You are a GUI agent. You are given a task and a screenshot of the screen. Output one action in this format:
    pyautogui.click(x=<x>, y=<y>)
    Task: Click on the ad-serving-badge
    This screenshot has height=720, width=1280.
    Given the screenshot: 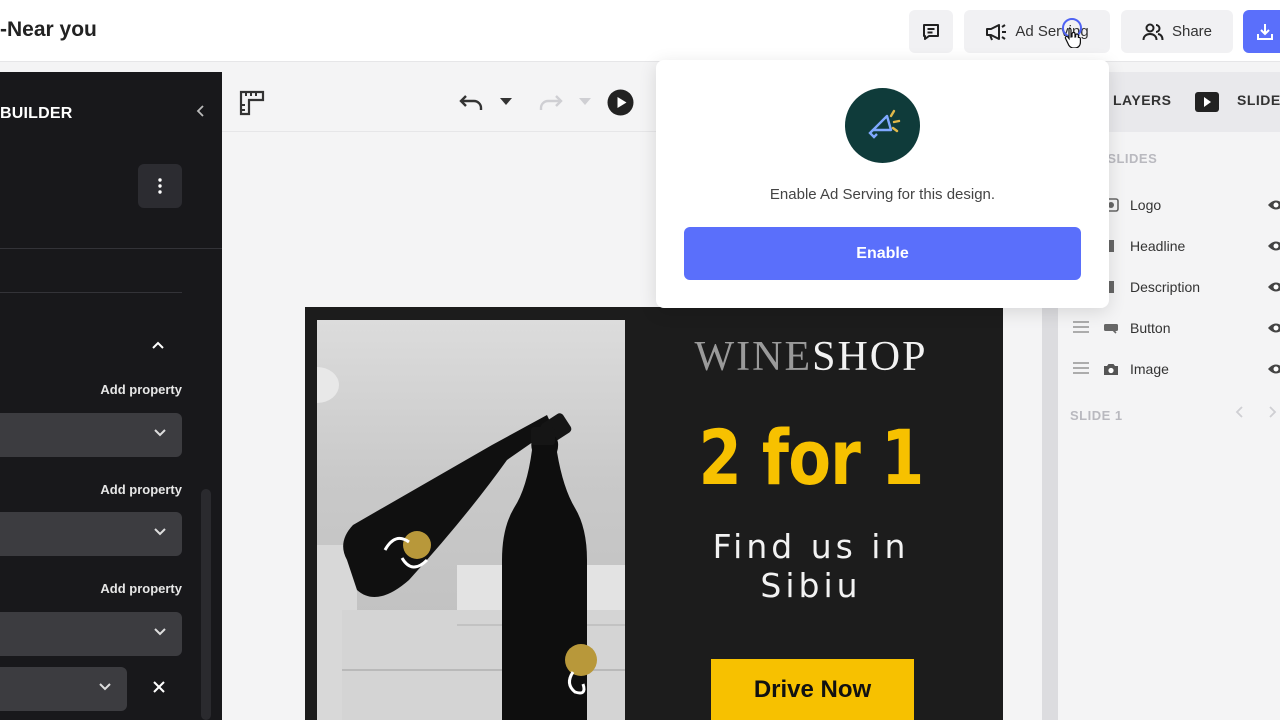 What is the action you would take?
    pyautogui.click(x=882, y=125)
    